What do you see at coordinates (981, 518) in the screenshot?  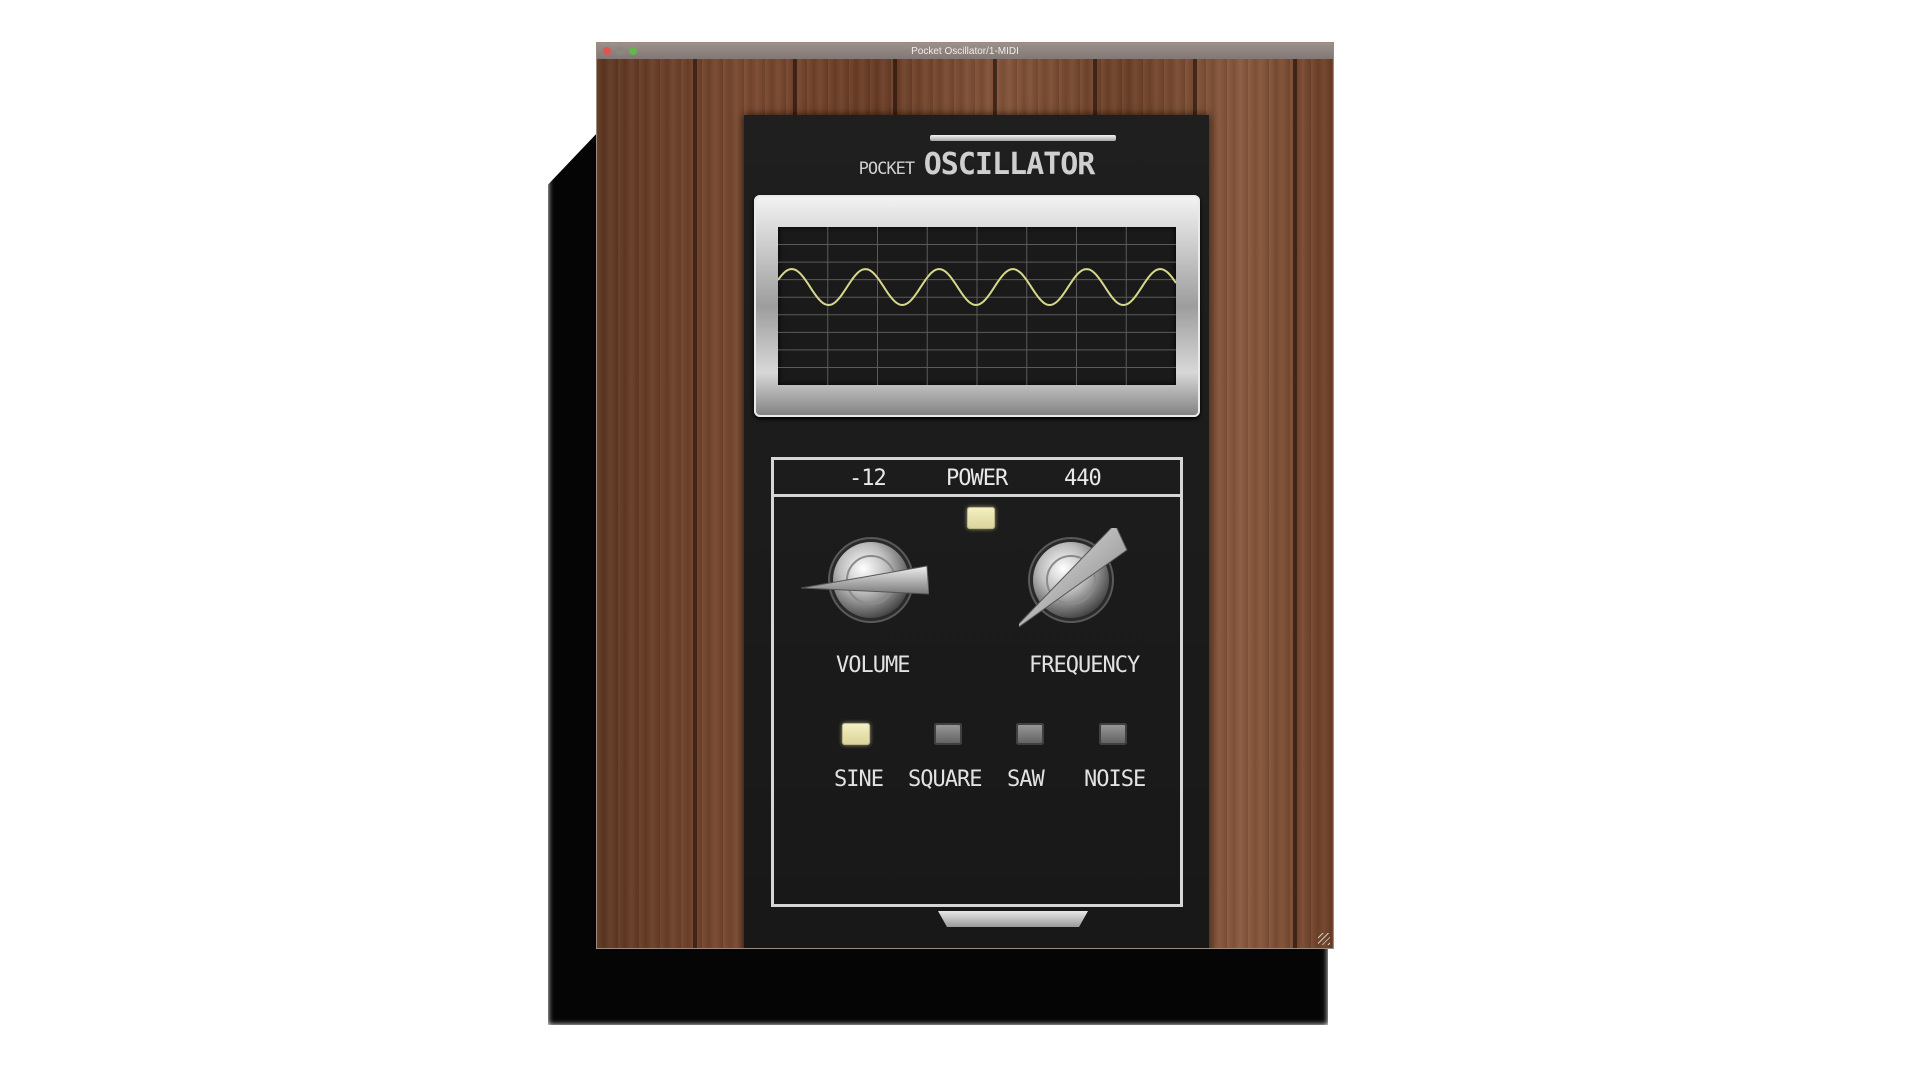 I see `power-button` at bounding box center [981, 518].